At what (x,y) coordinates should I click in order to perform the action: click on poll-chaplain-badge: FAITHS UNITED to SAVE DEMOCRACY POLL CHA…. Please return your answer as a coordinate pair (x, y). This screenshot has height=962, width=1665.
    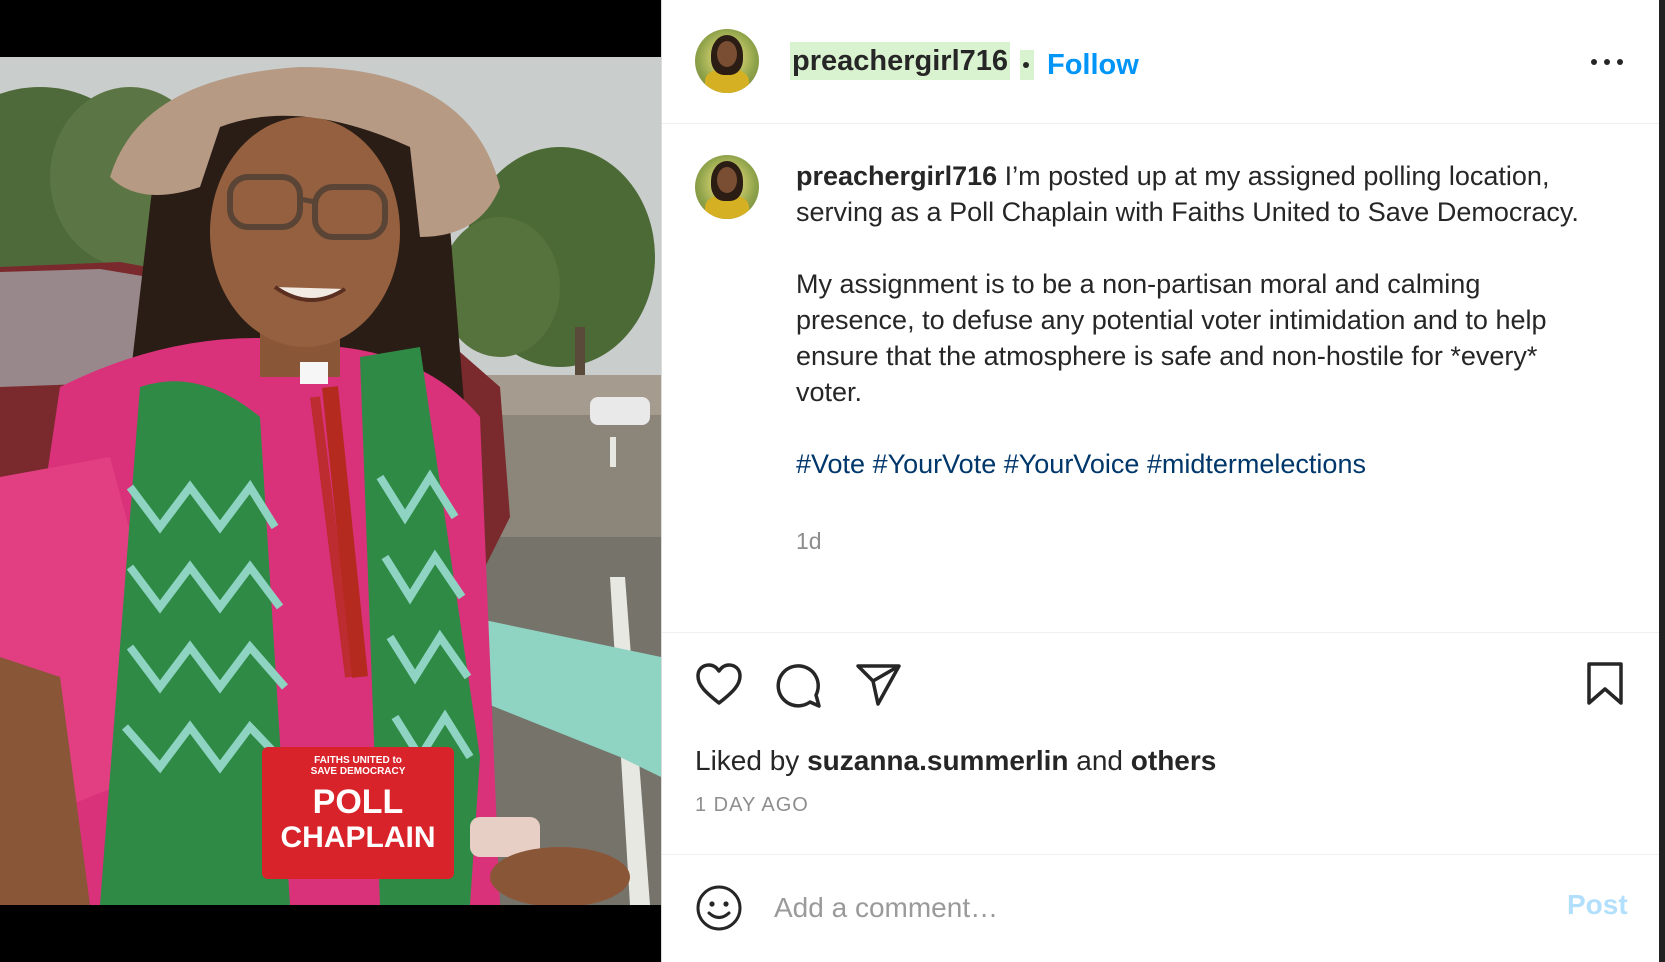
    Looking at the image, I should click on (358, 813).